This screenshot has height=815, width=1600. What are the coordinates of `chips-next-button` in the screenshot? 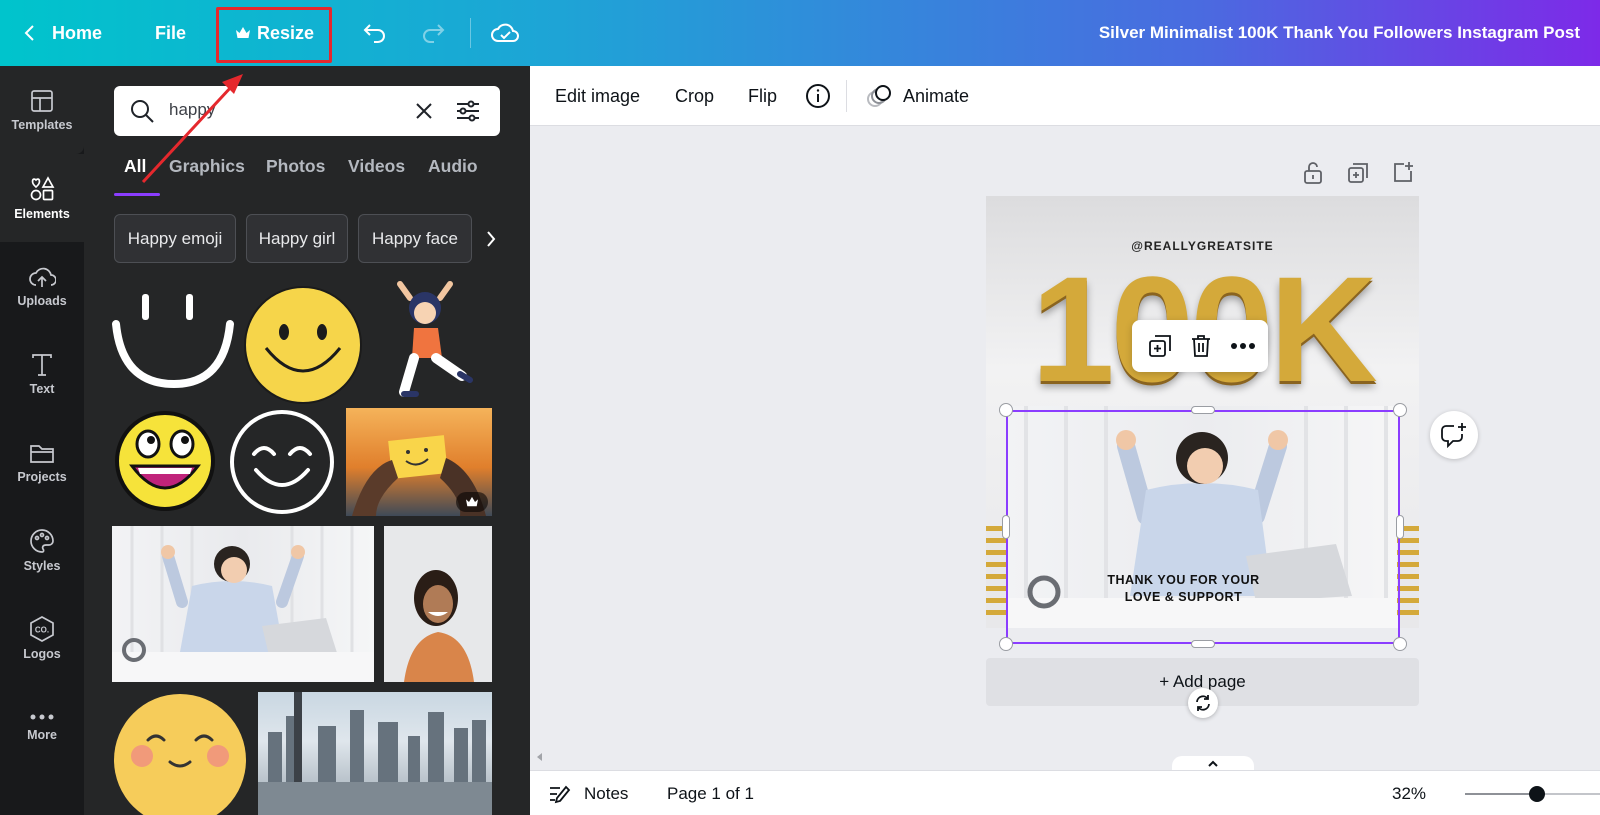 It's located at (491, 238).